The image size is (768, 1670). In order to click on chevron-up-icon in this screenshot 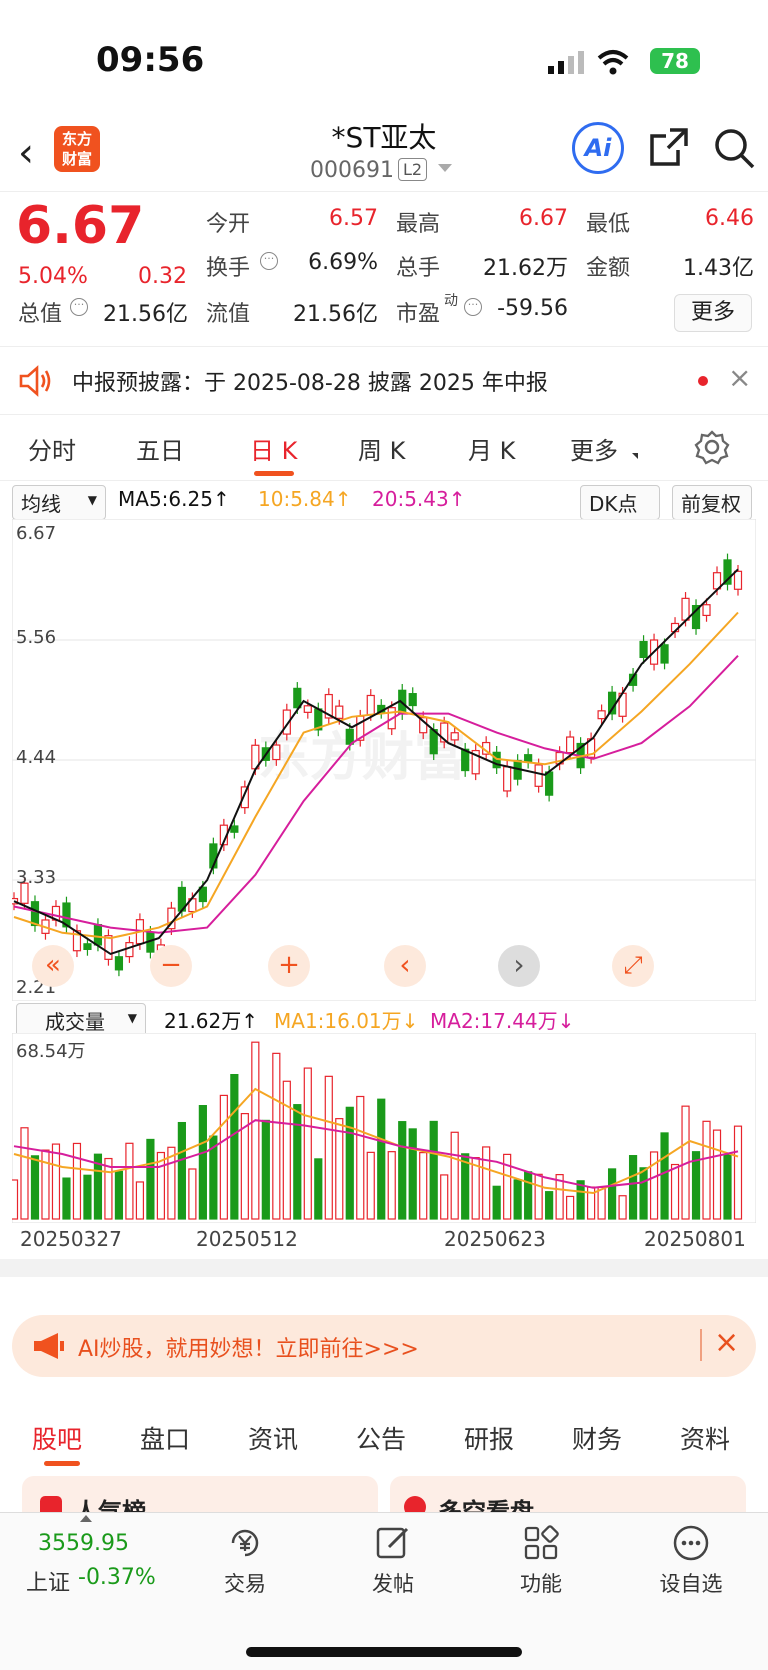, I will do `click(86, 1518)`.